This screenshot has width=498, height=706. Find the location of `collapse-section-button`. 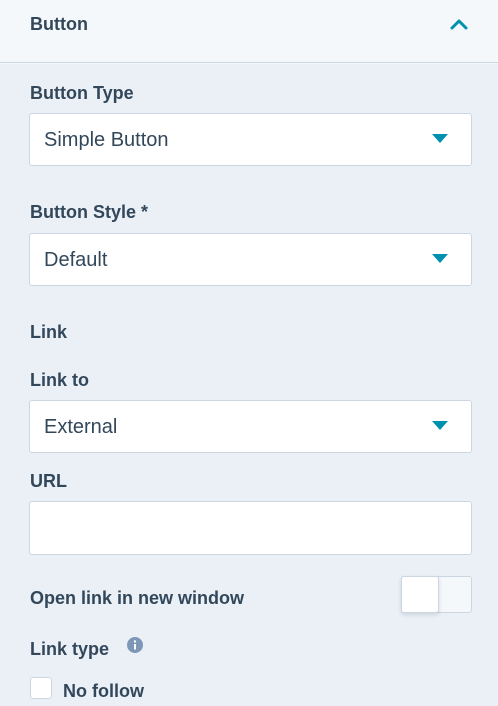

collapse-section-button is located at coordinates (459, 24).